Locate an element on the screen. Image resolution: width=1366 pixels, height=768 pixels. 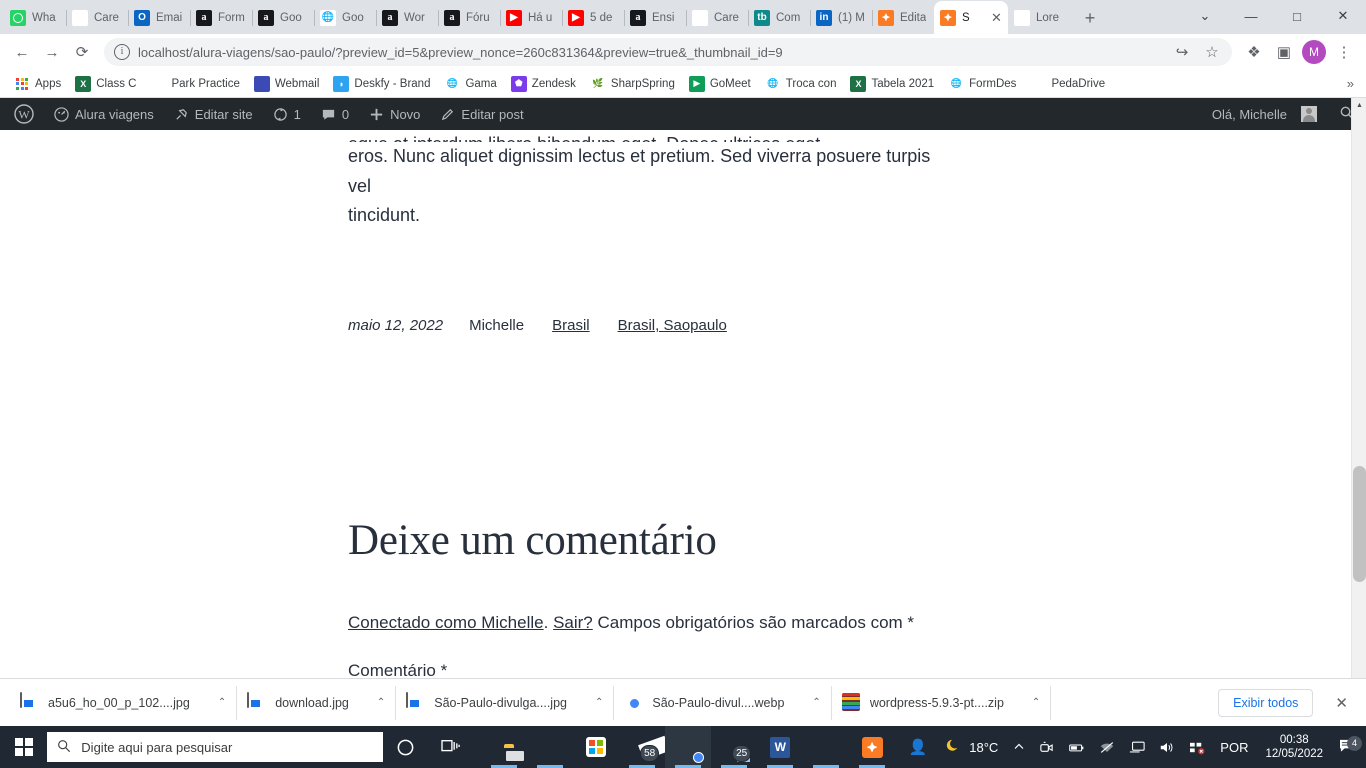
browser-tab: a Form is located at coordinates (221, 17).